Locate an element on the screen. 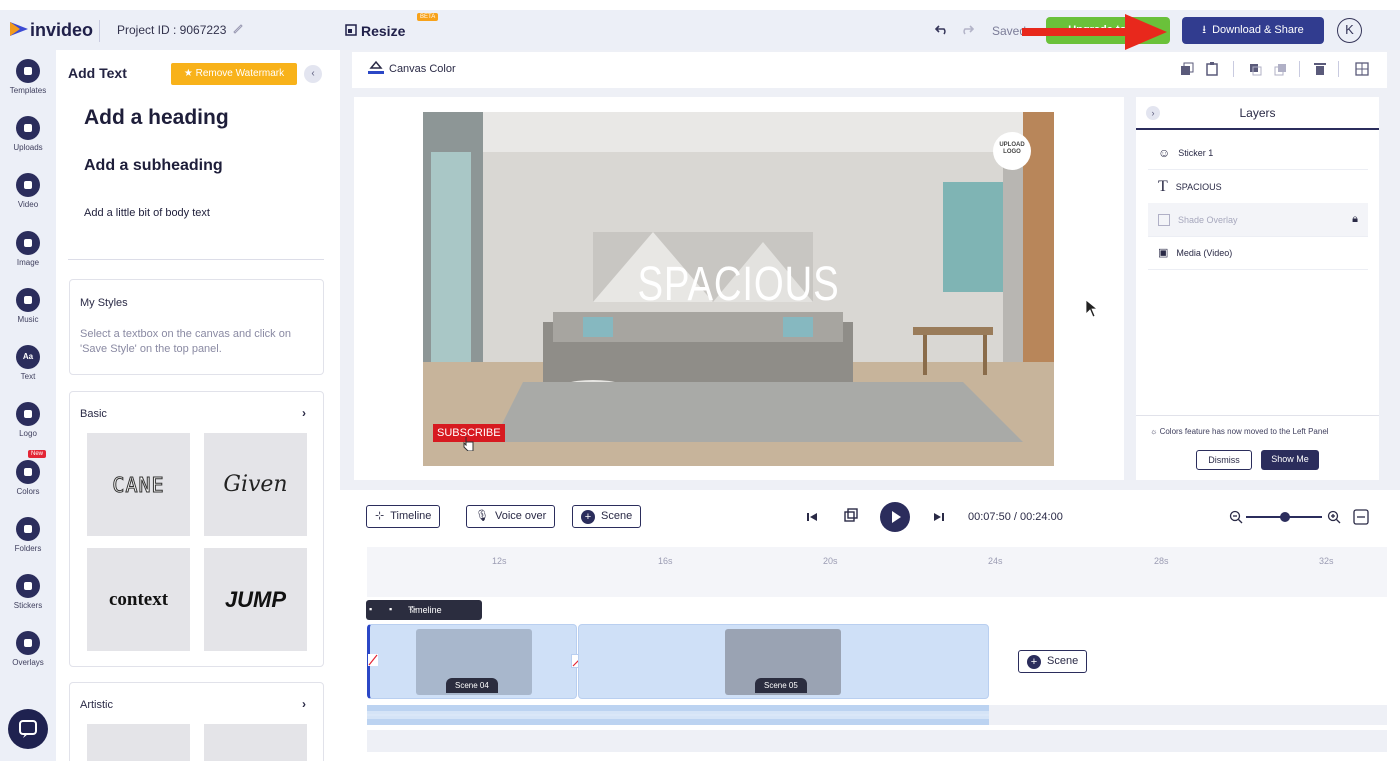  layer-item-text: T SPACIOUS is located at coordinates (1258, 187).